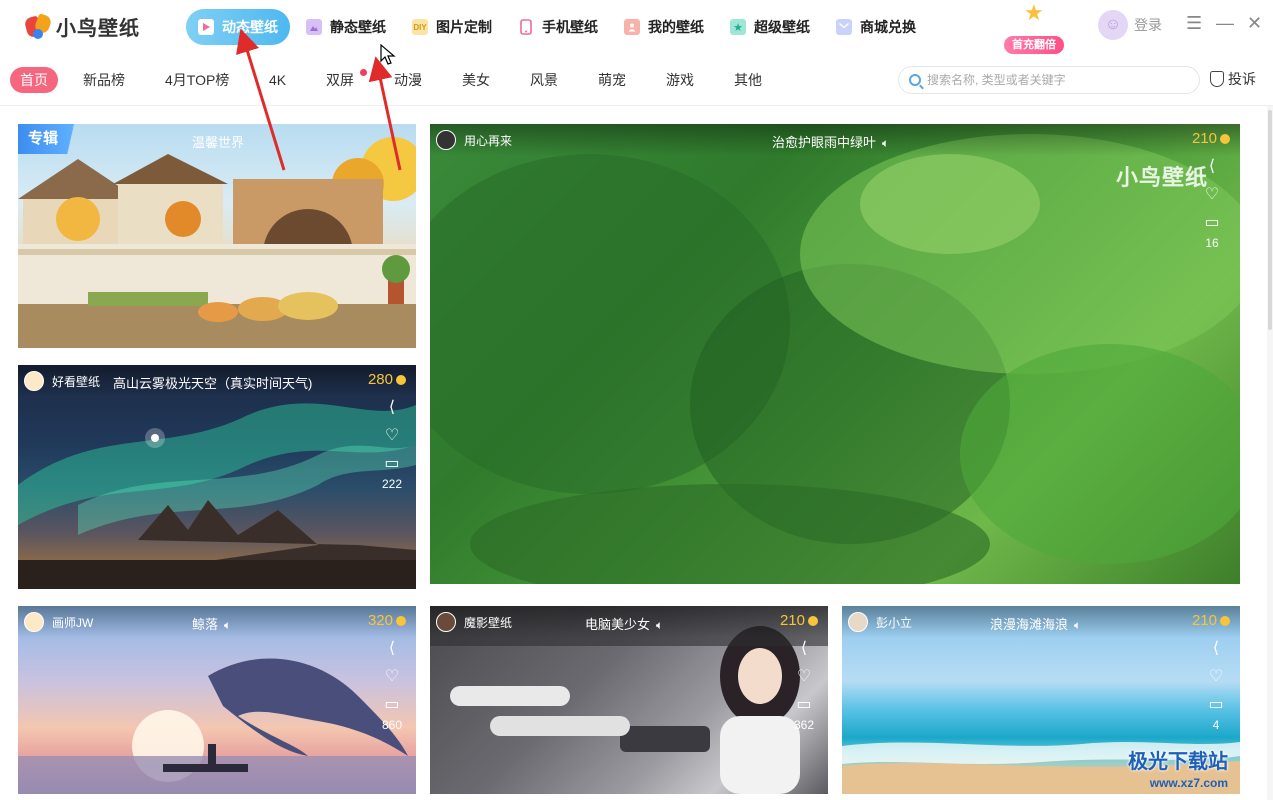 The image size is (1273, 800). I want to click on app-name: 小鸟壁纸, so click(98, 29).